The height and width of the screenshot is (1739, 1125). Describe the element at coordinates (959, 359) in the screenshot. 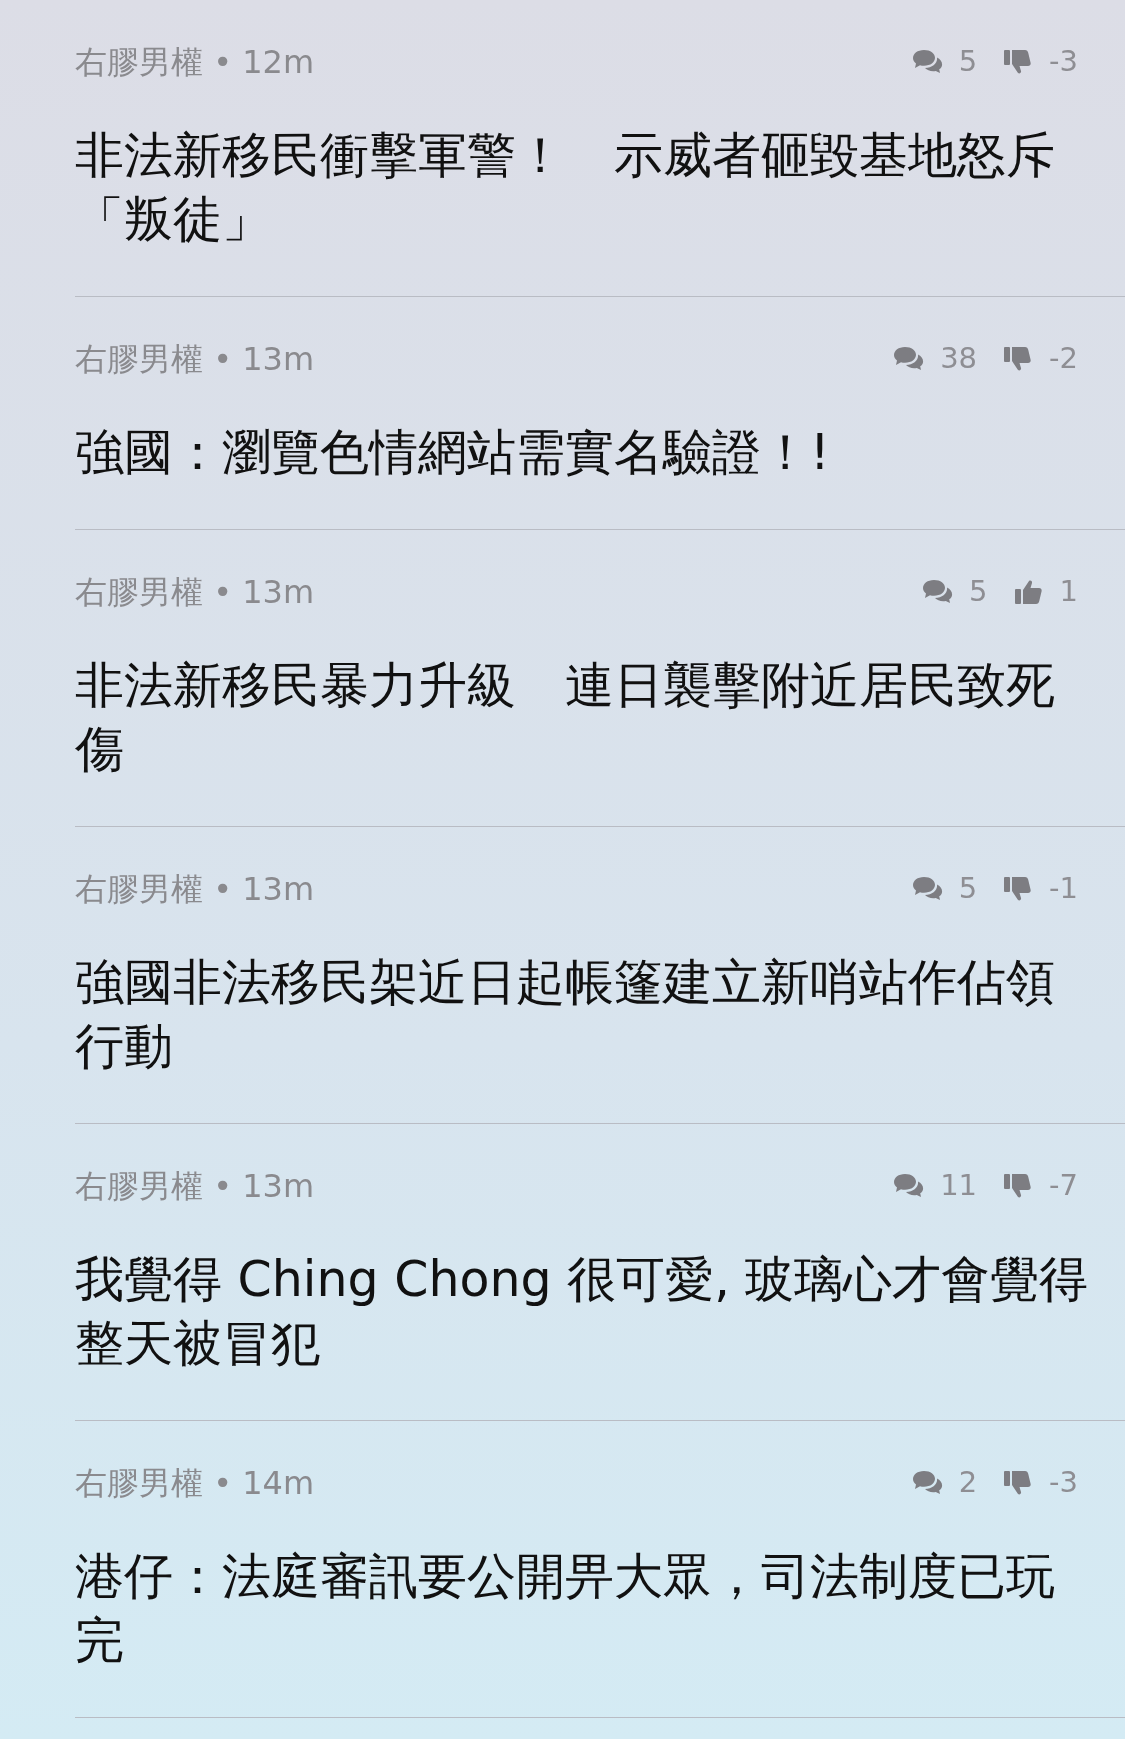

I see `comment-count: 38` at that location.